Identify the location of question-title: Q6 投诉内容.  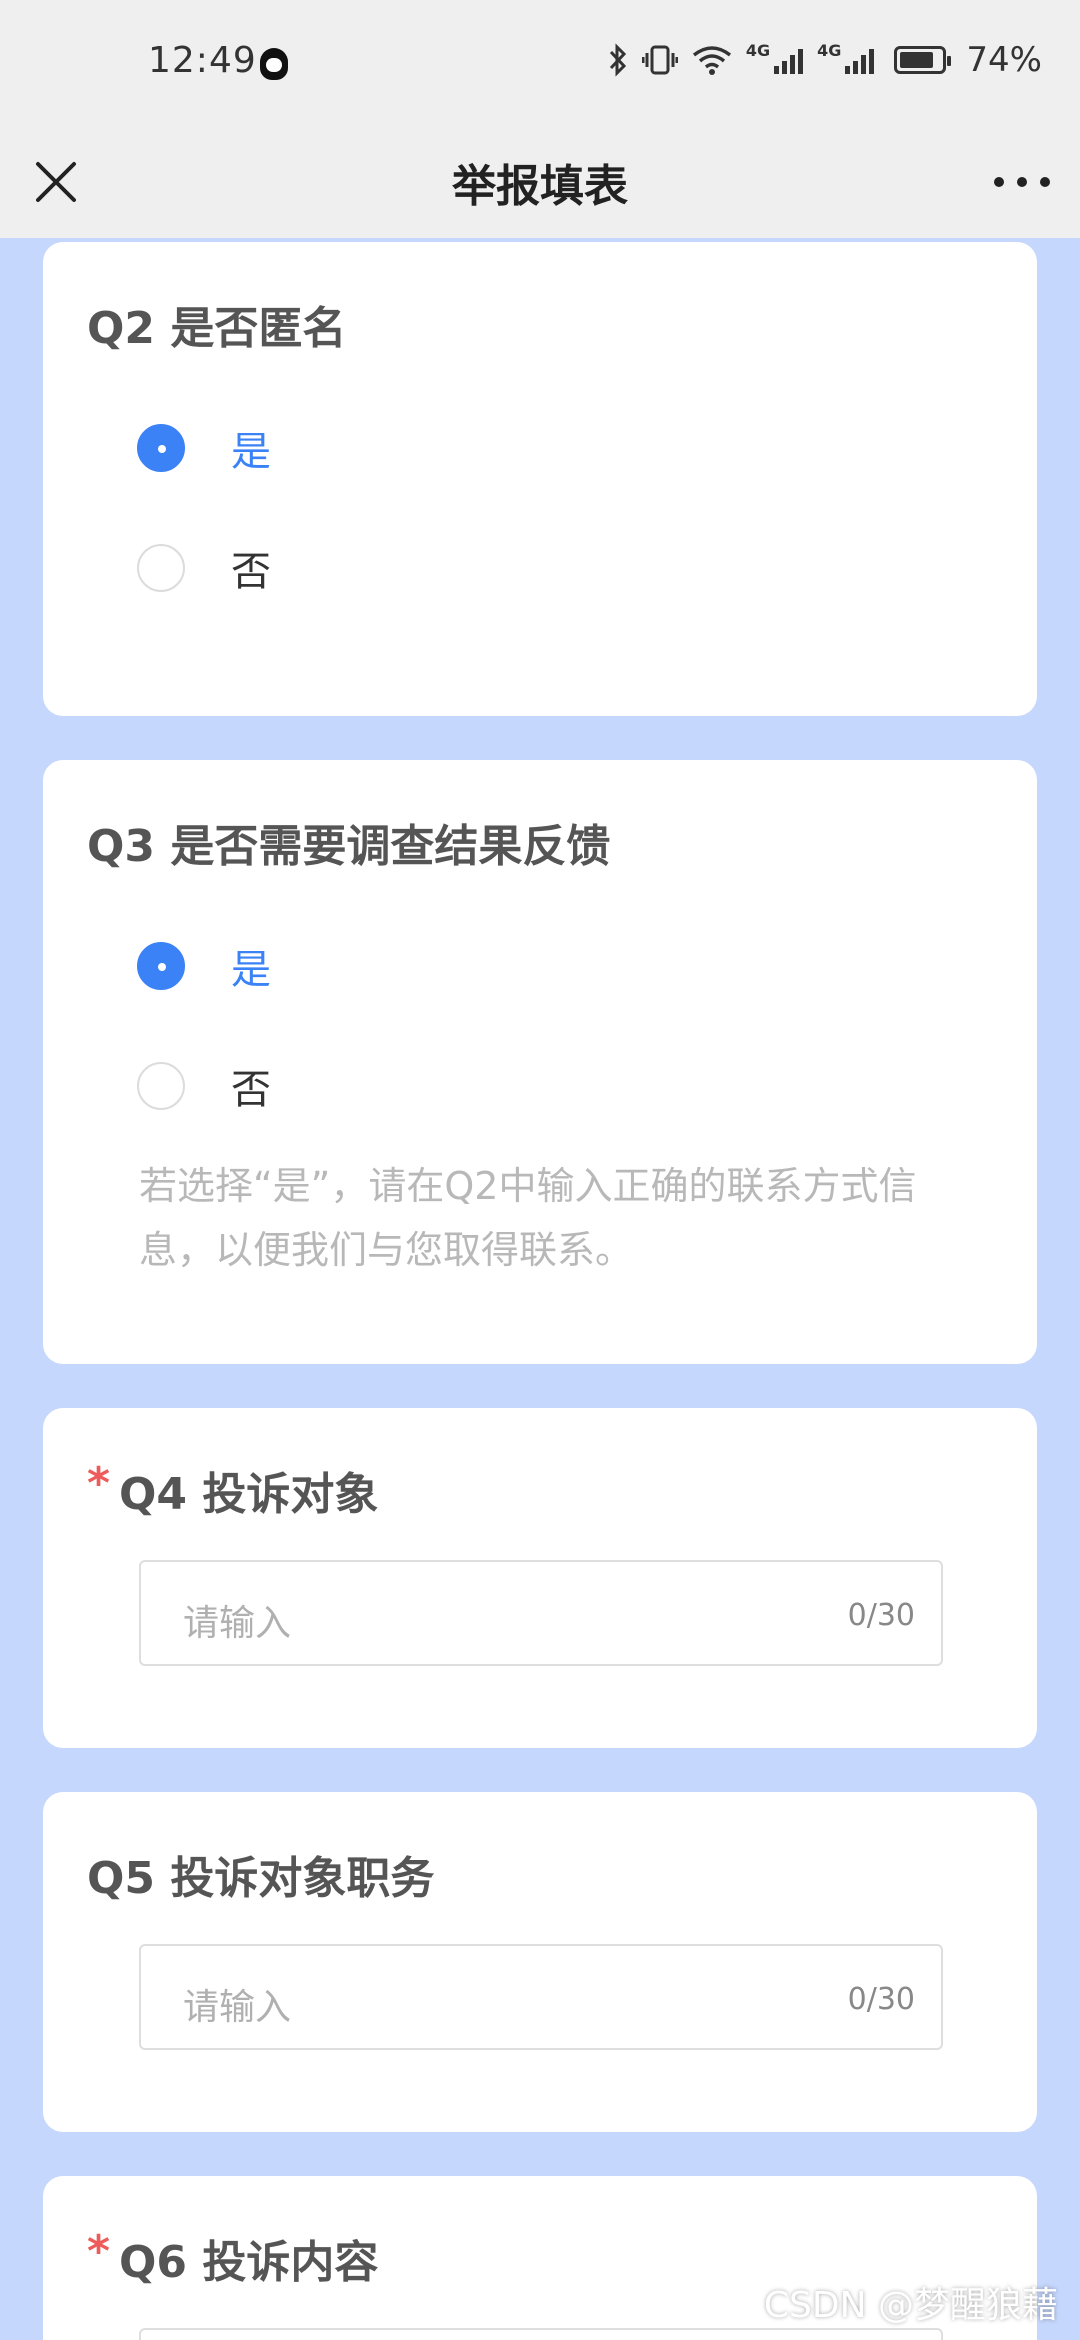
(249, 2262).